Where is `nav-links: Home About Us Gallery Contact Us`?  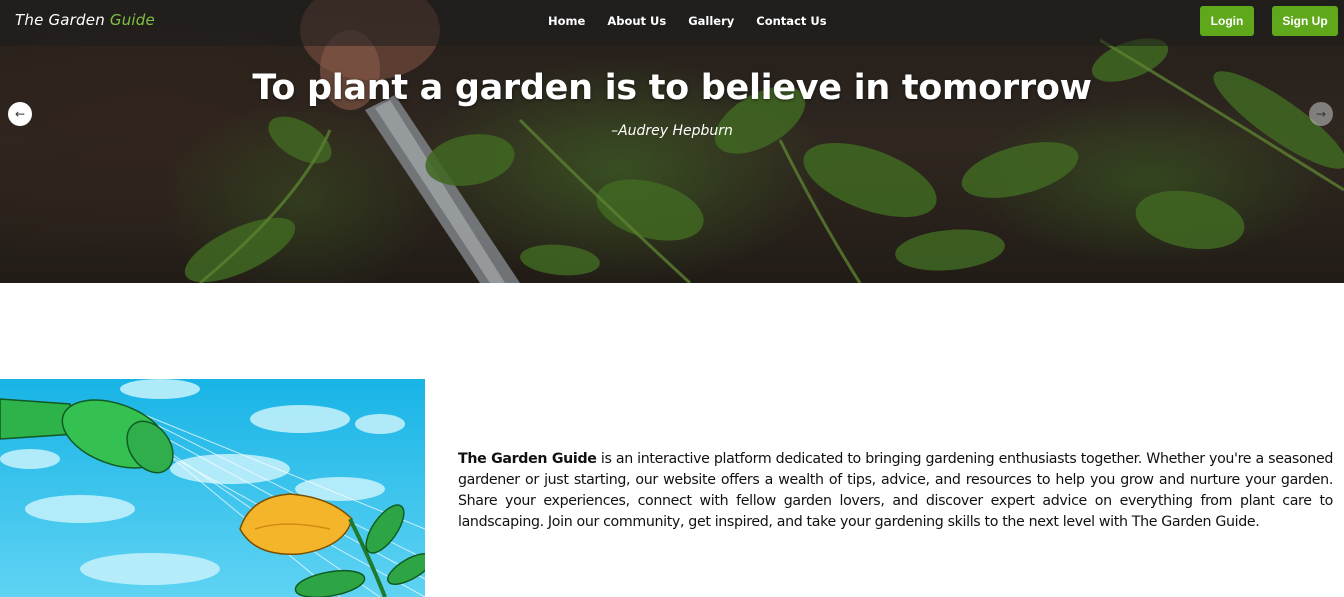 nav-links: Home About Us Gallery Contact Us is located at coordinates (698, 21).